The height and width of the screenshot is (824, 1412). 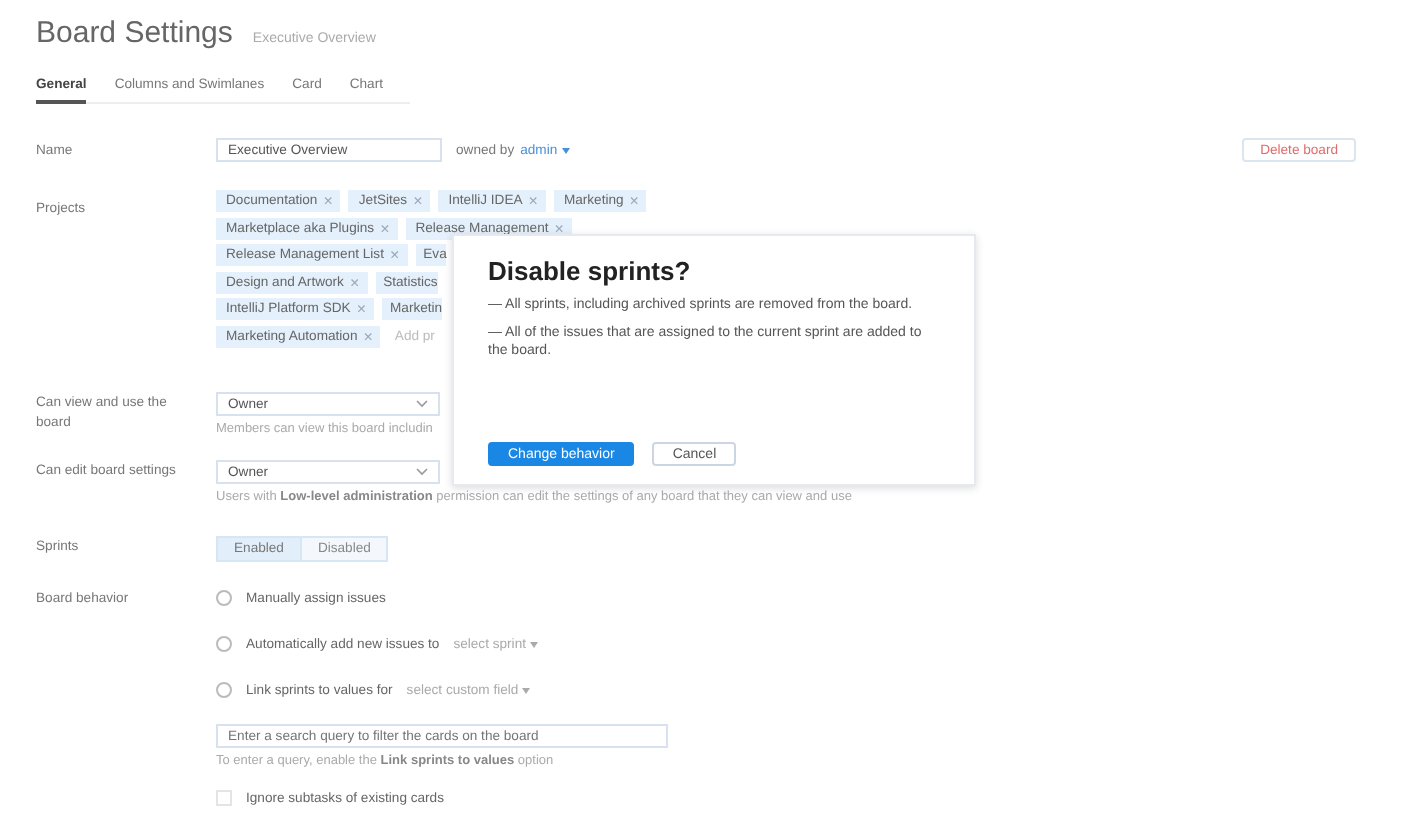 I want to click on page-title: Board Settings, so click(x=134, y=33).